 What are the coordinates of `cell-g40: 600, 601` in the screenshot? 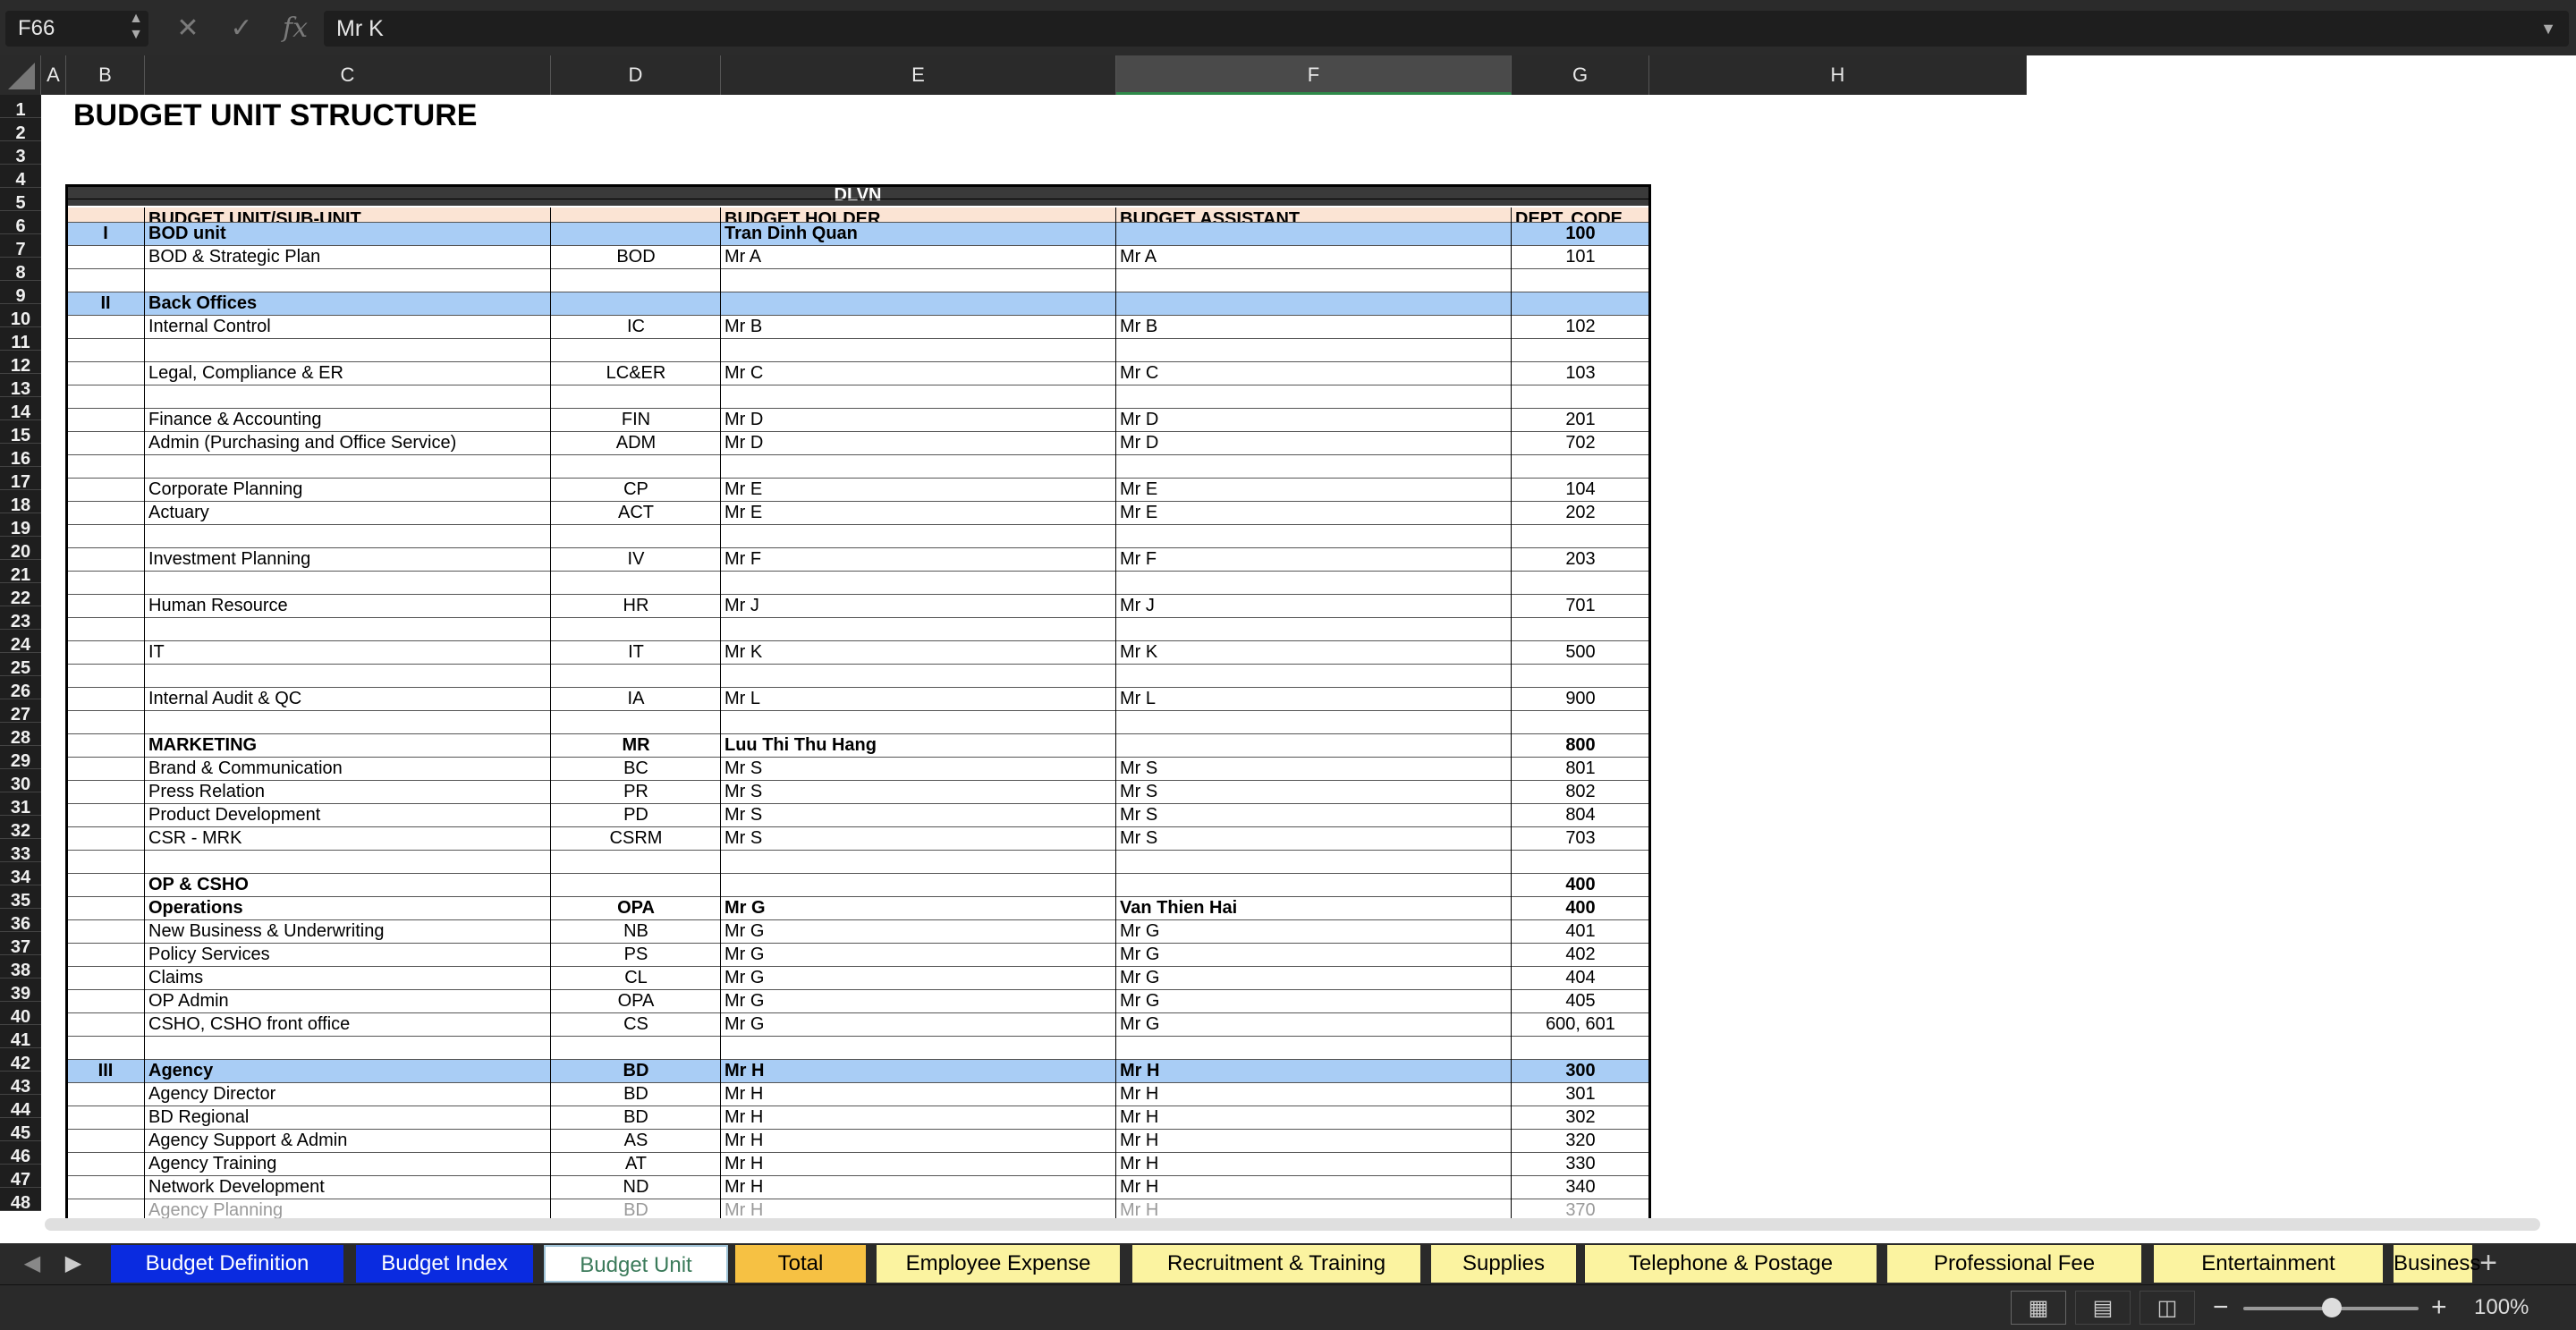 It's located at (1580, 1024).